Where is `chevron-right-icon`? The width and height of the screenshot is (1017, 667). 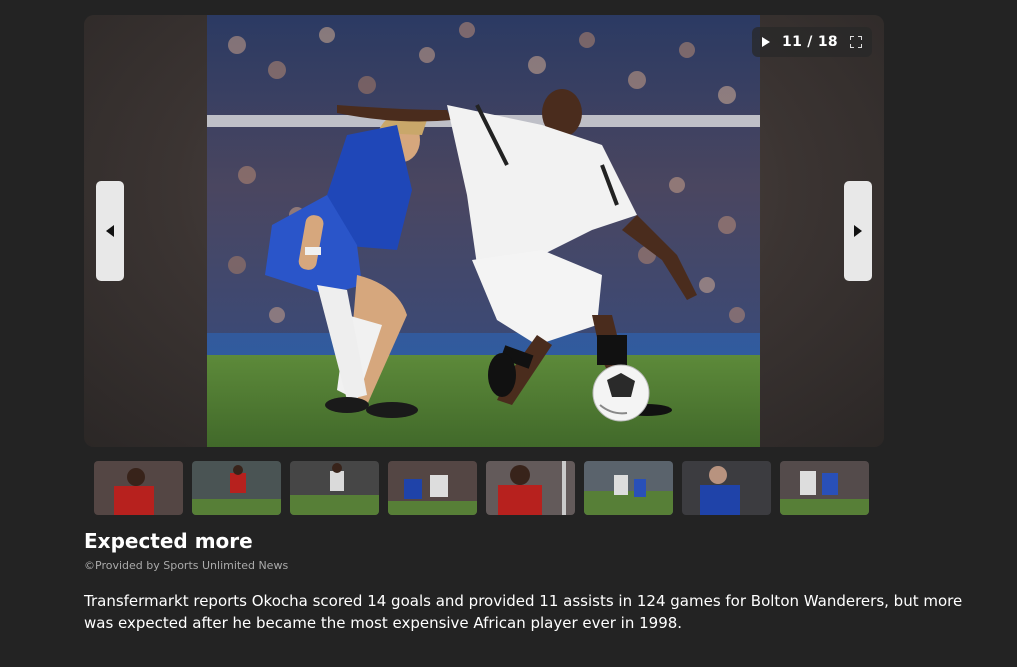 chevron-right-icon is located at coordinates (858, 231).